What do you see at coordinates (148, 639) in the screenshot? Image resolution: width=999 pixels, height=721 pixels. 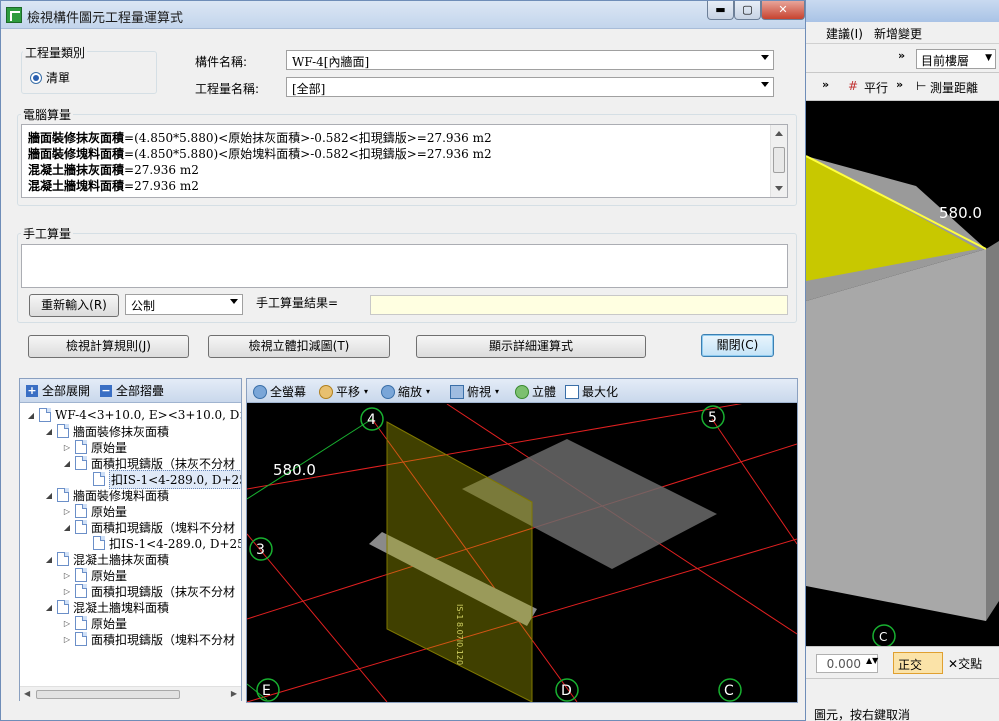 I see `tree-node: ▷ 面積扣現鑄版（塊料不分材` at bounding box center [148, 639].